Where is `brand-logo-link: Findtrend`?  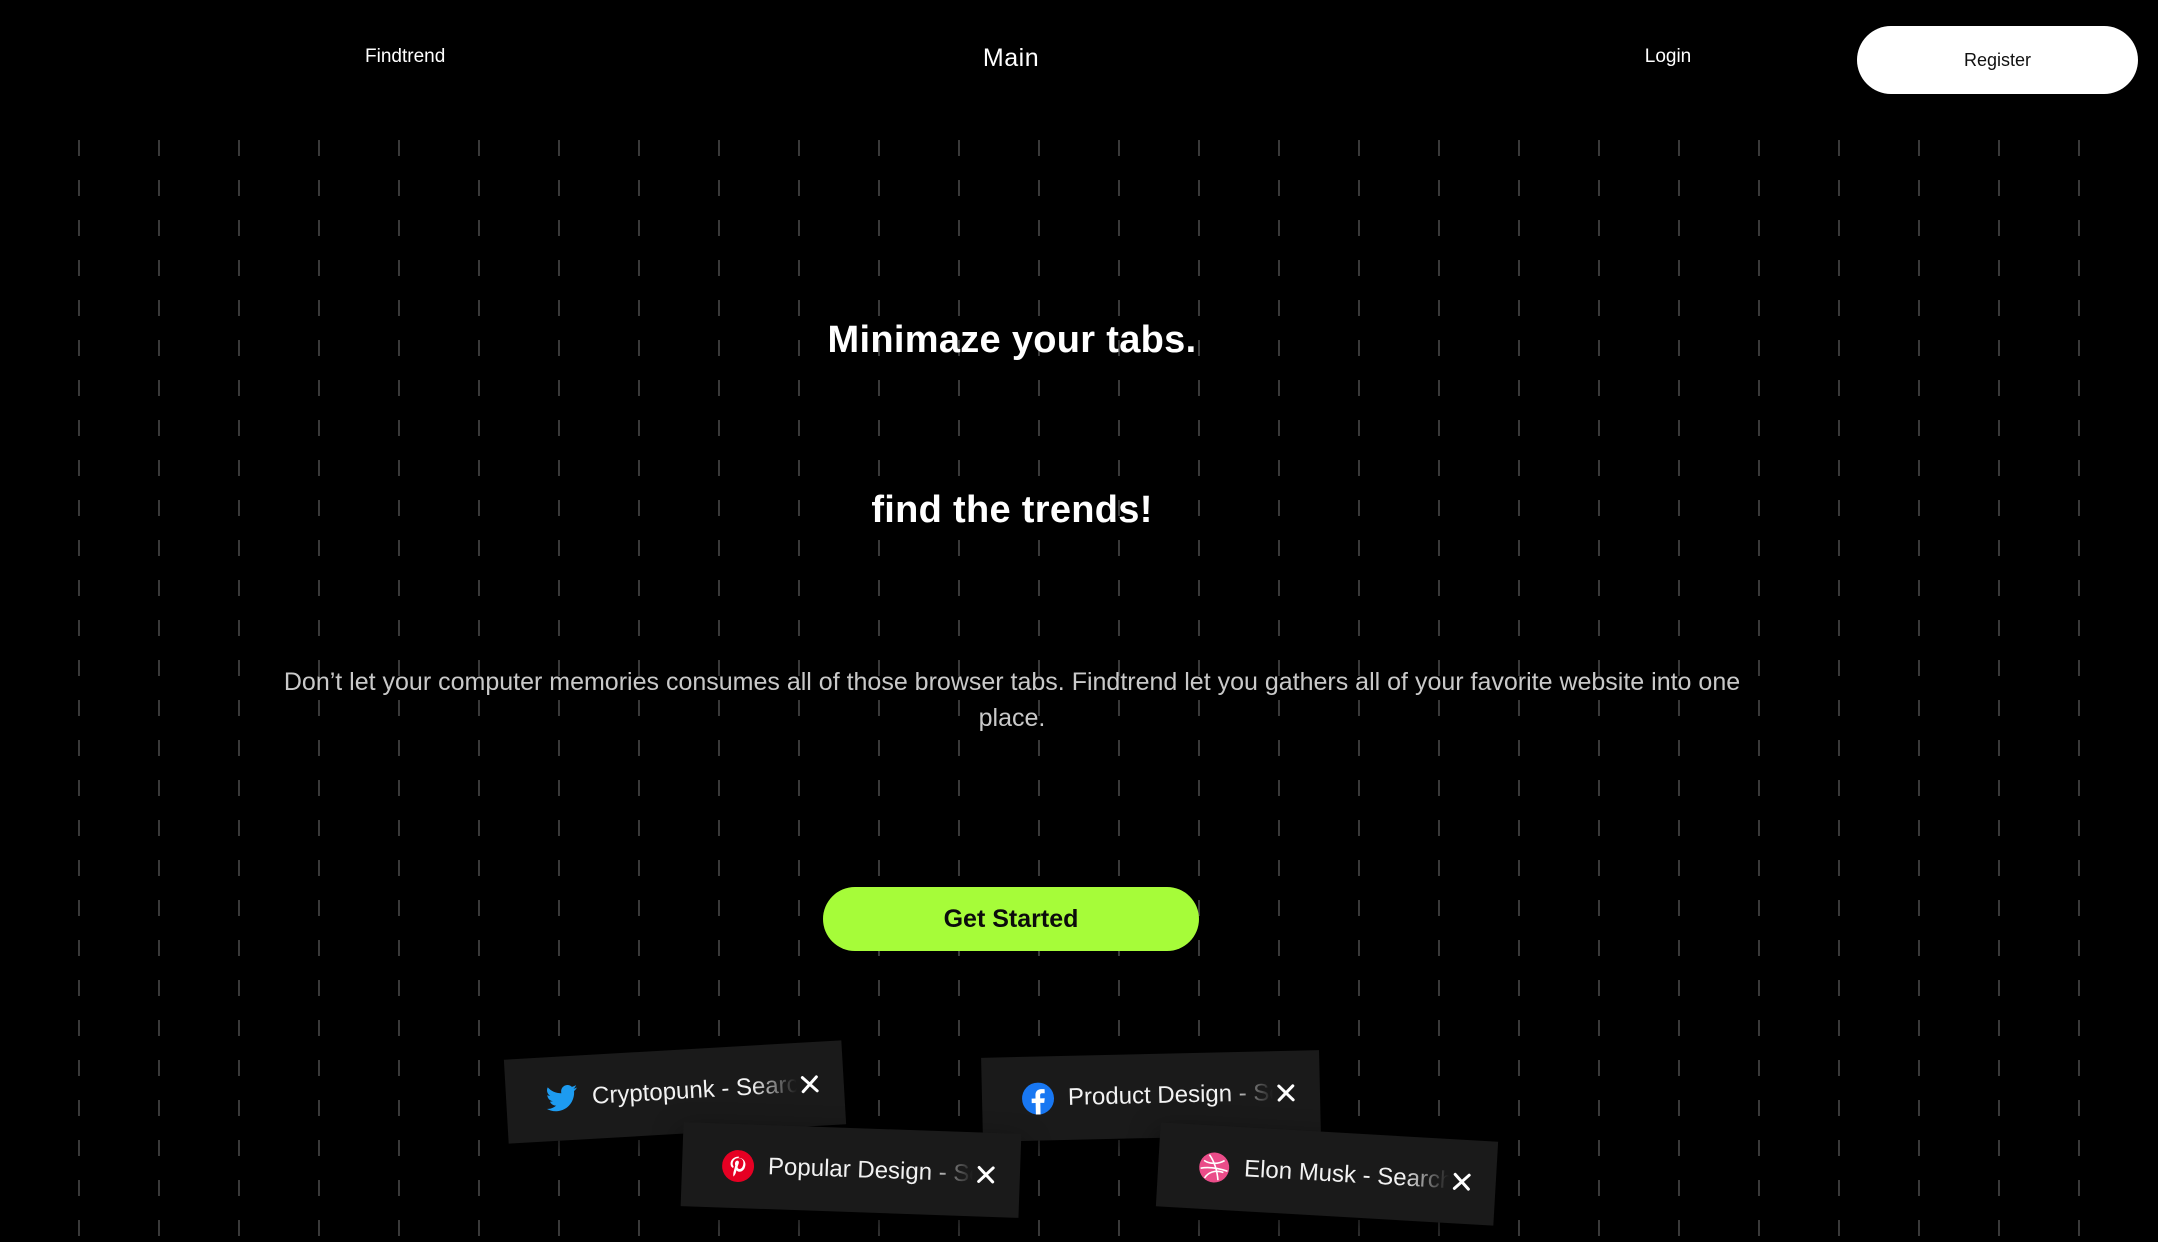
brand-logo-link: Findtrend is located at coordinates (405, 57).